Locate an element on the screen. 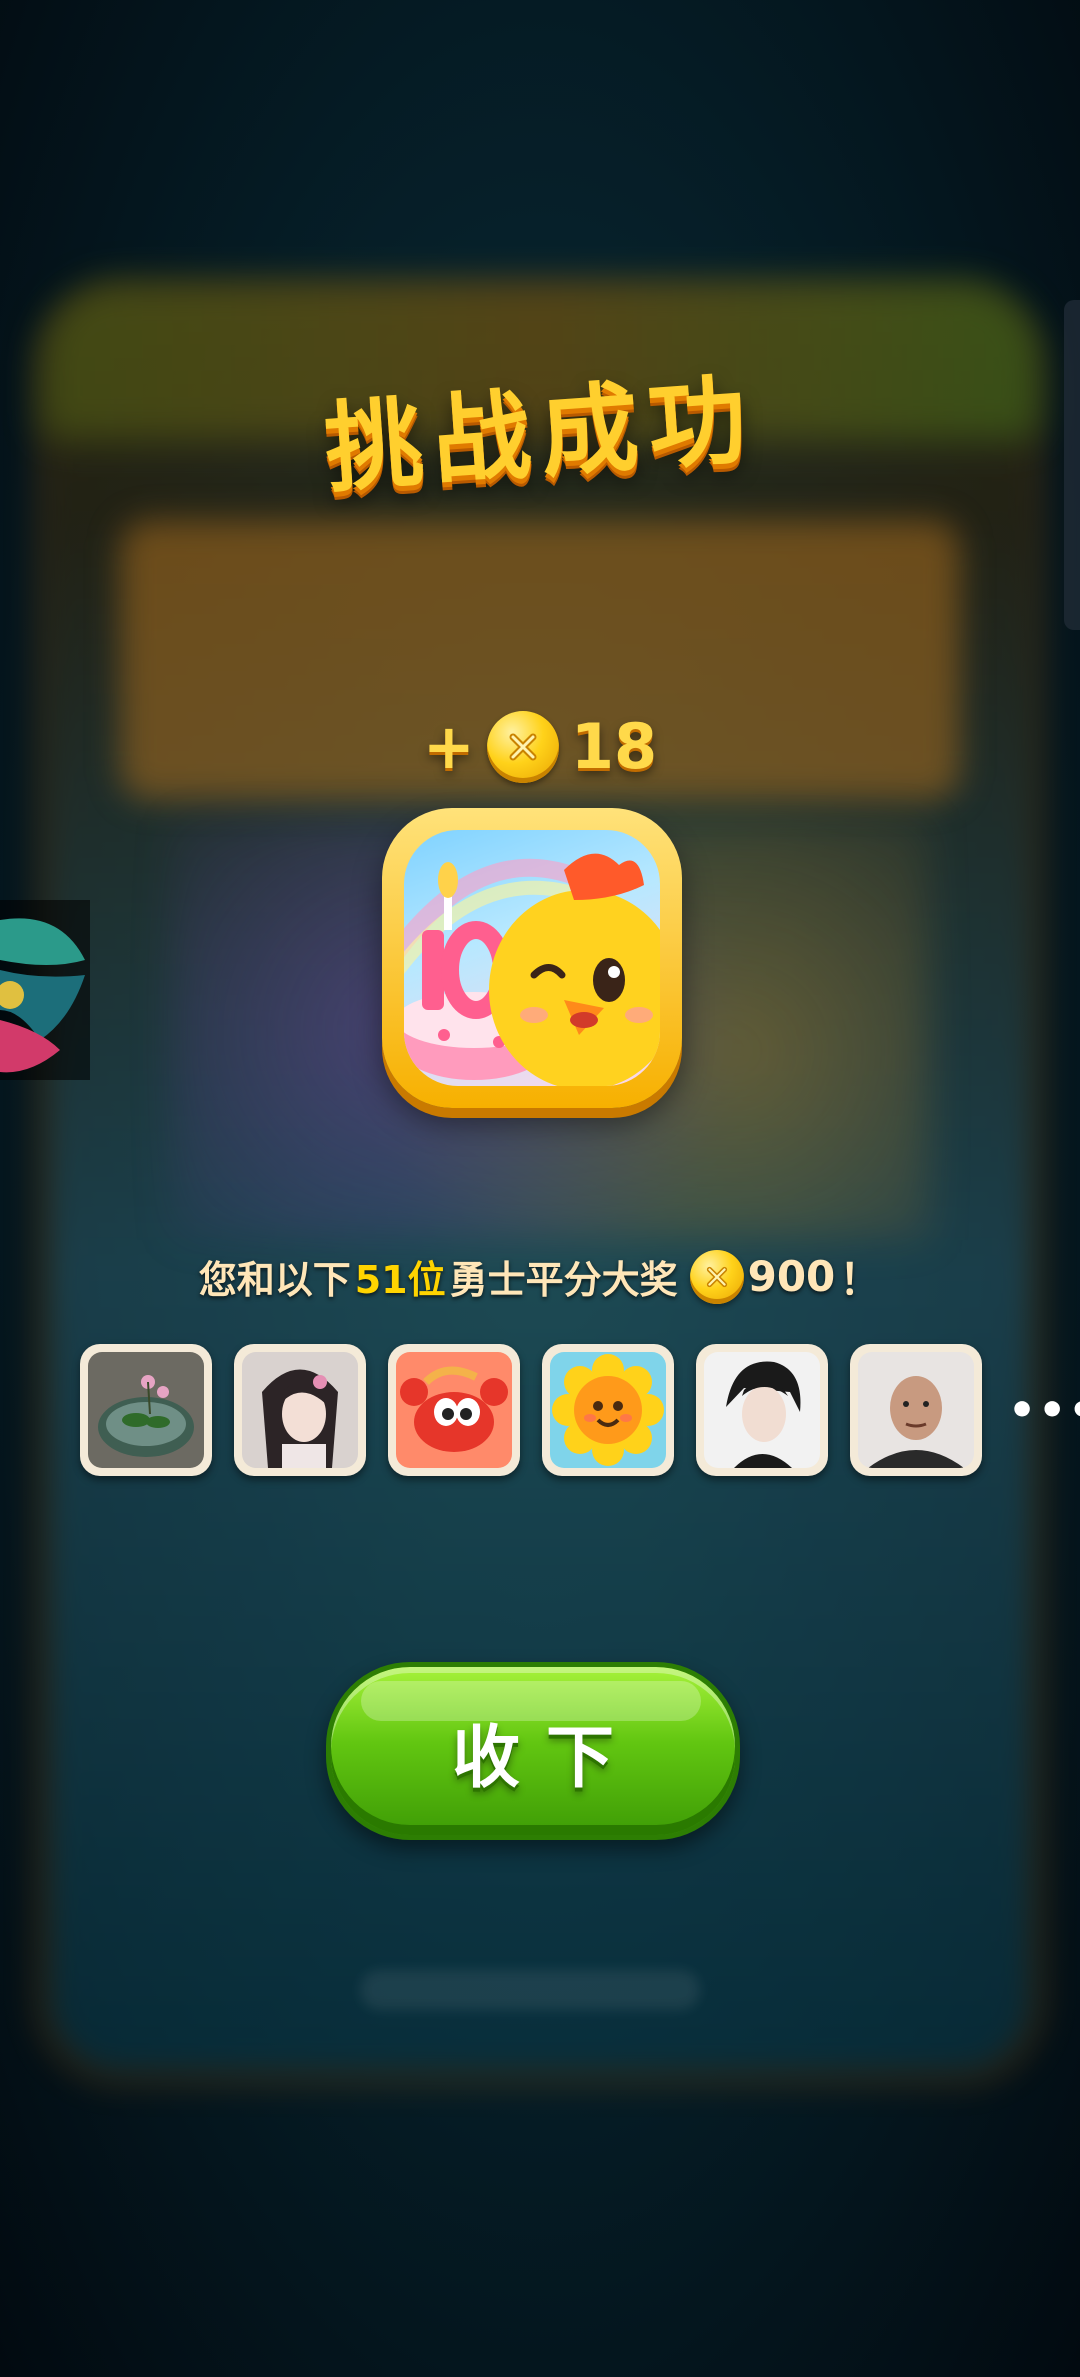 This screenshot has height=2377, width=1080. floating-logo-icon is located at coordinates (42, 995).